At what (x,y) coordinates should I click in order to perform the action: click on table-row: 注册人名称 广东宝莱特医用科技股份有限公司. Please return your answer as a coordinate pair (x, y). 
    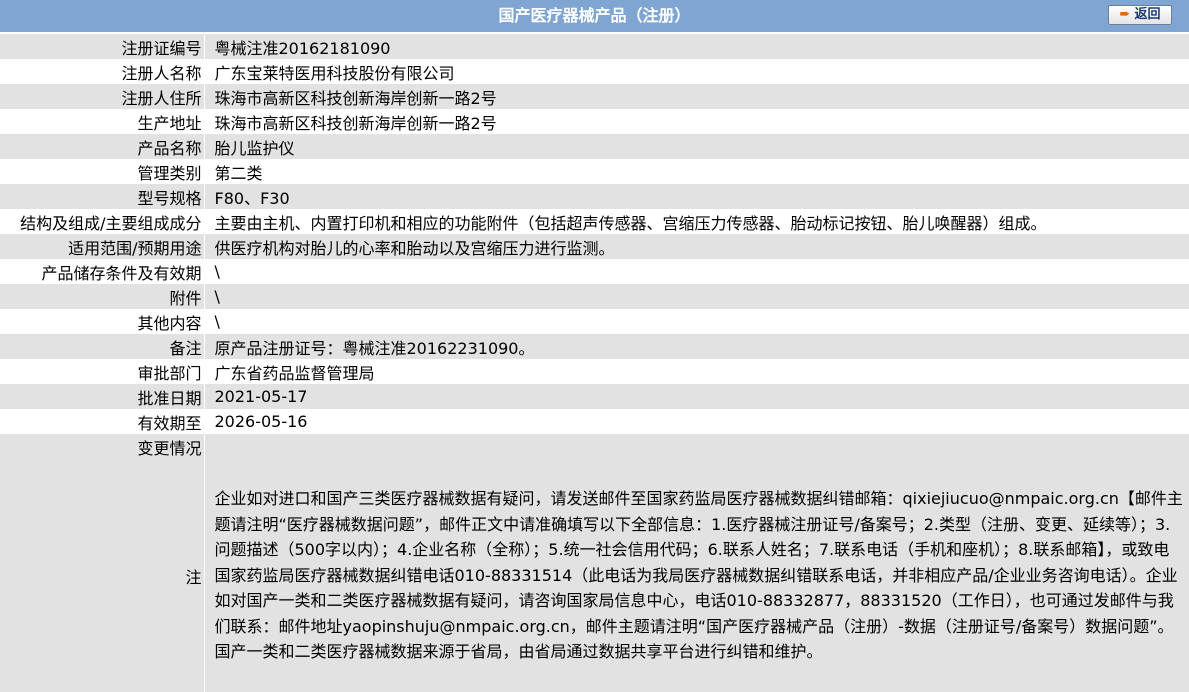
    Looking at the image, I should click on (594, 71).